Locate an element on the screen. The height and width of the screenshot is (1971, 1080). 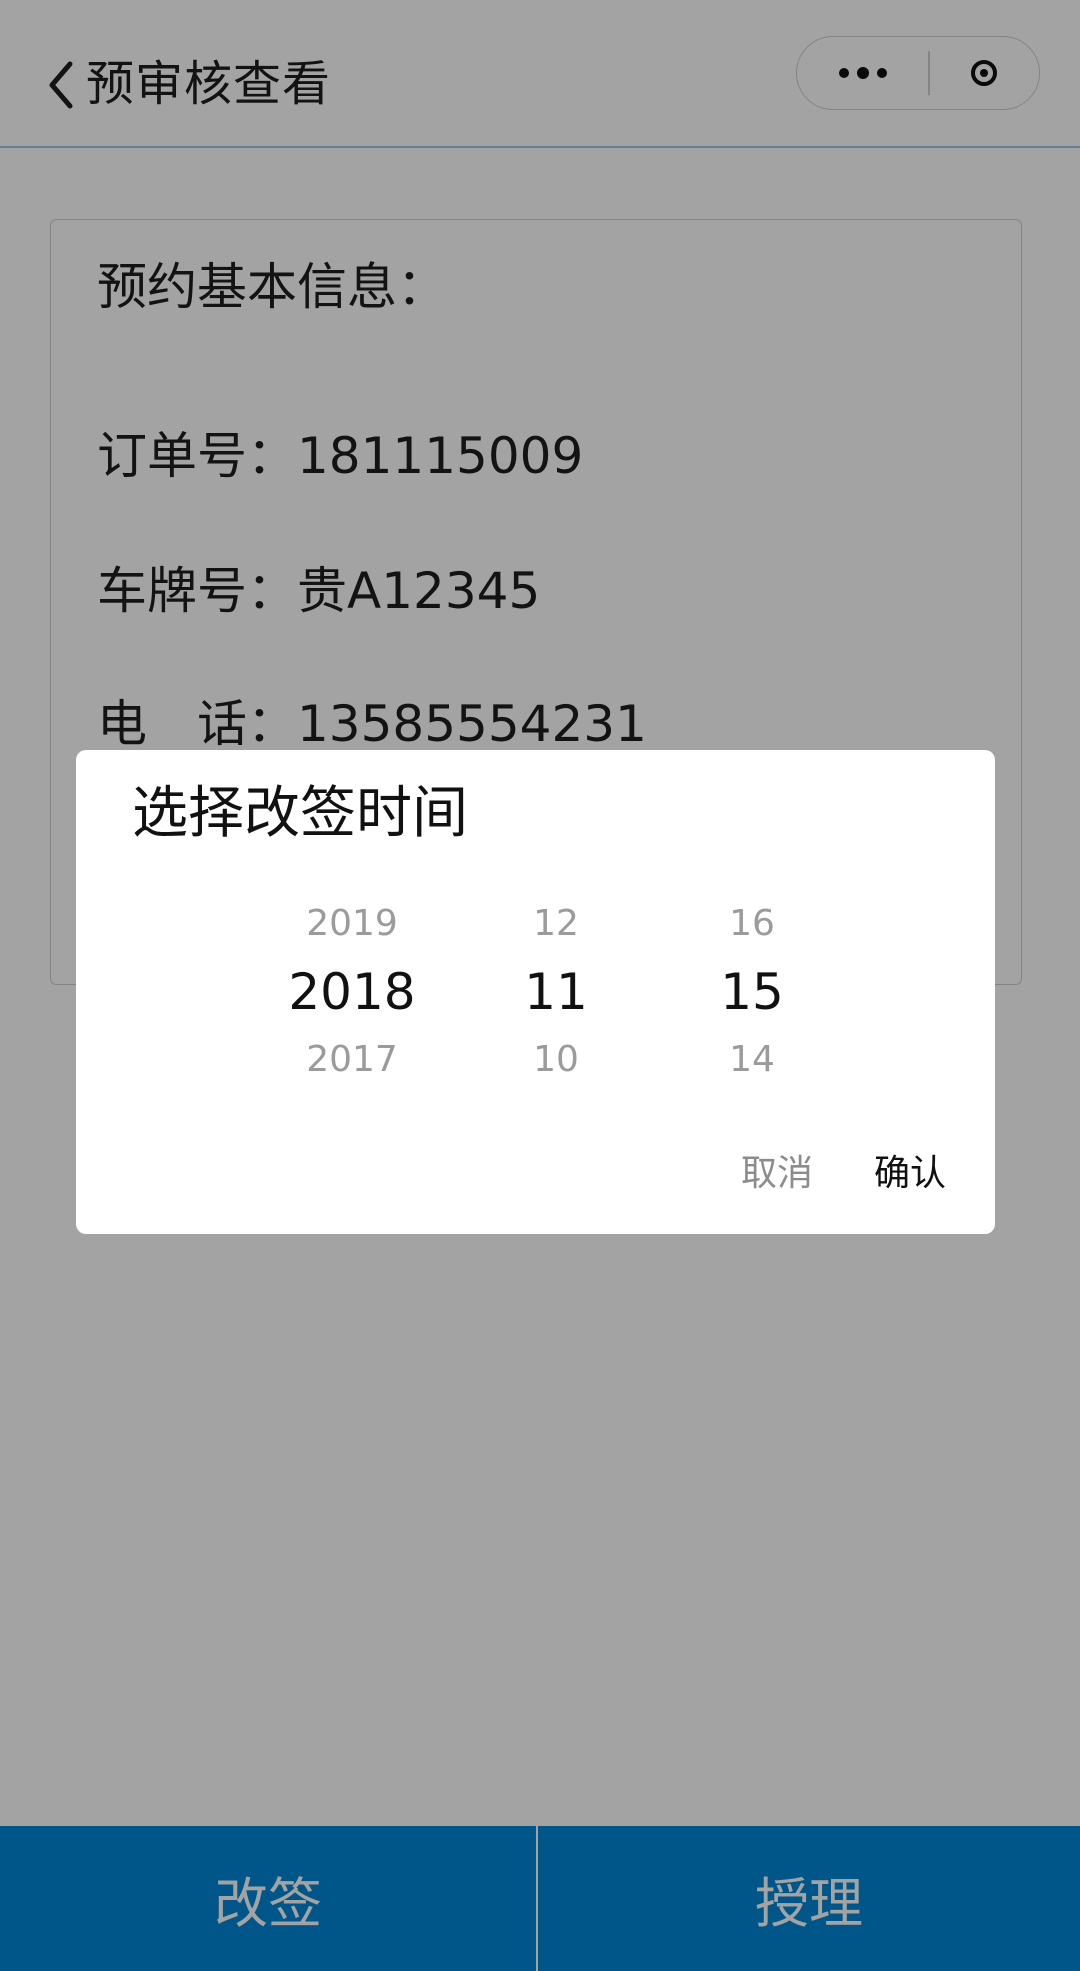
day-picker: 16 15 14 is located at coordinates (752, 992).